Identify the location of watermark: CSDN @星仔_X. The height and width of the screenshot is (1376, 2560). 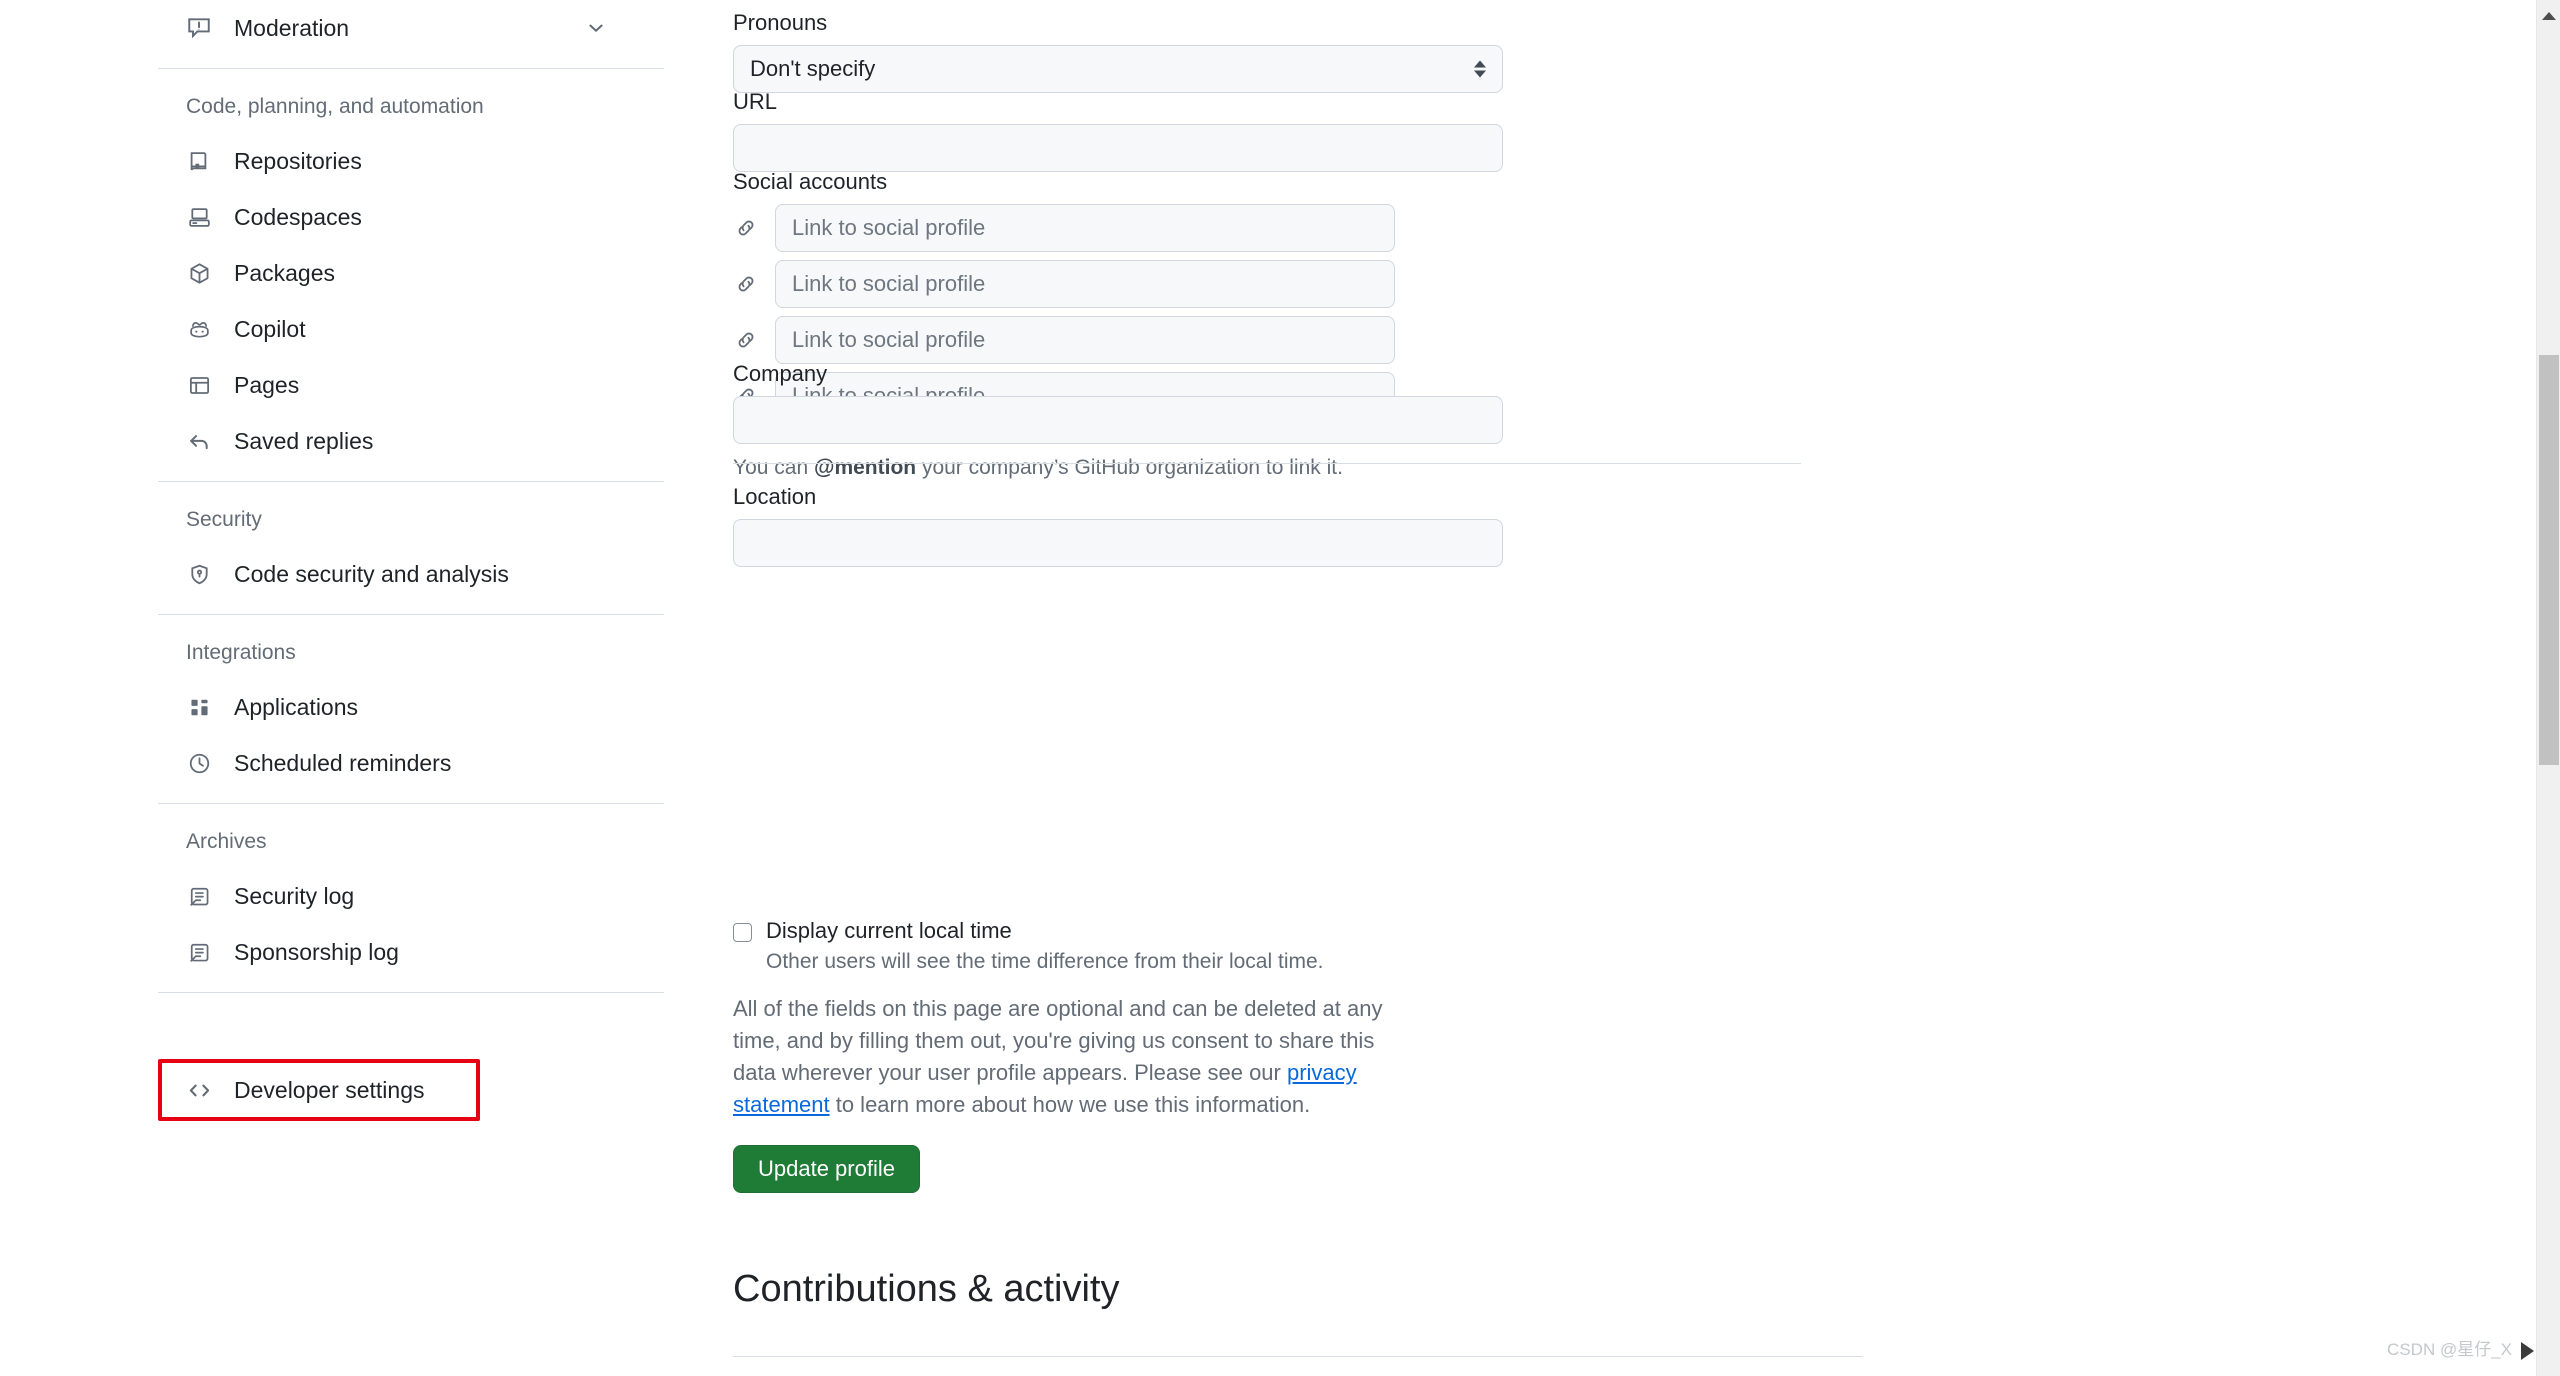
(2449, 1349).